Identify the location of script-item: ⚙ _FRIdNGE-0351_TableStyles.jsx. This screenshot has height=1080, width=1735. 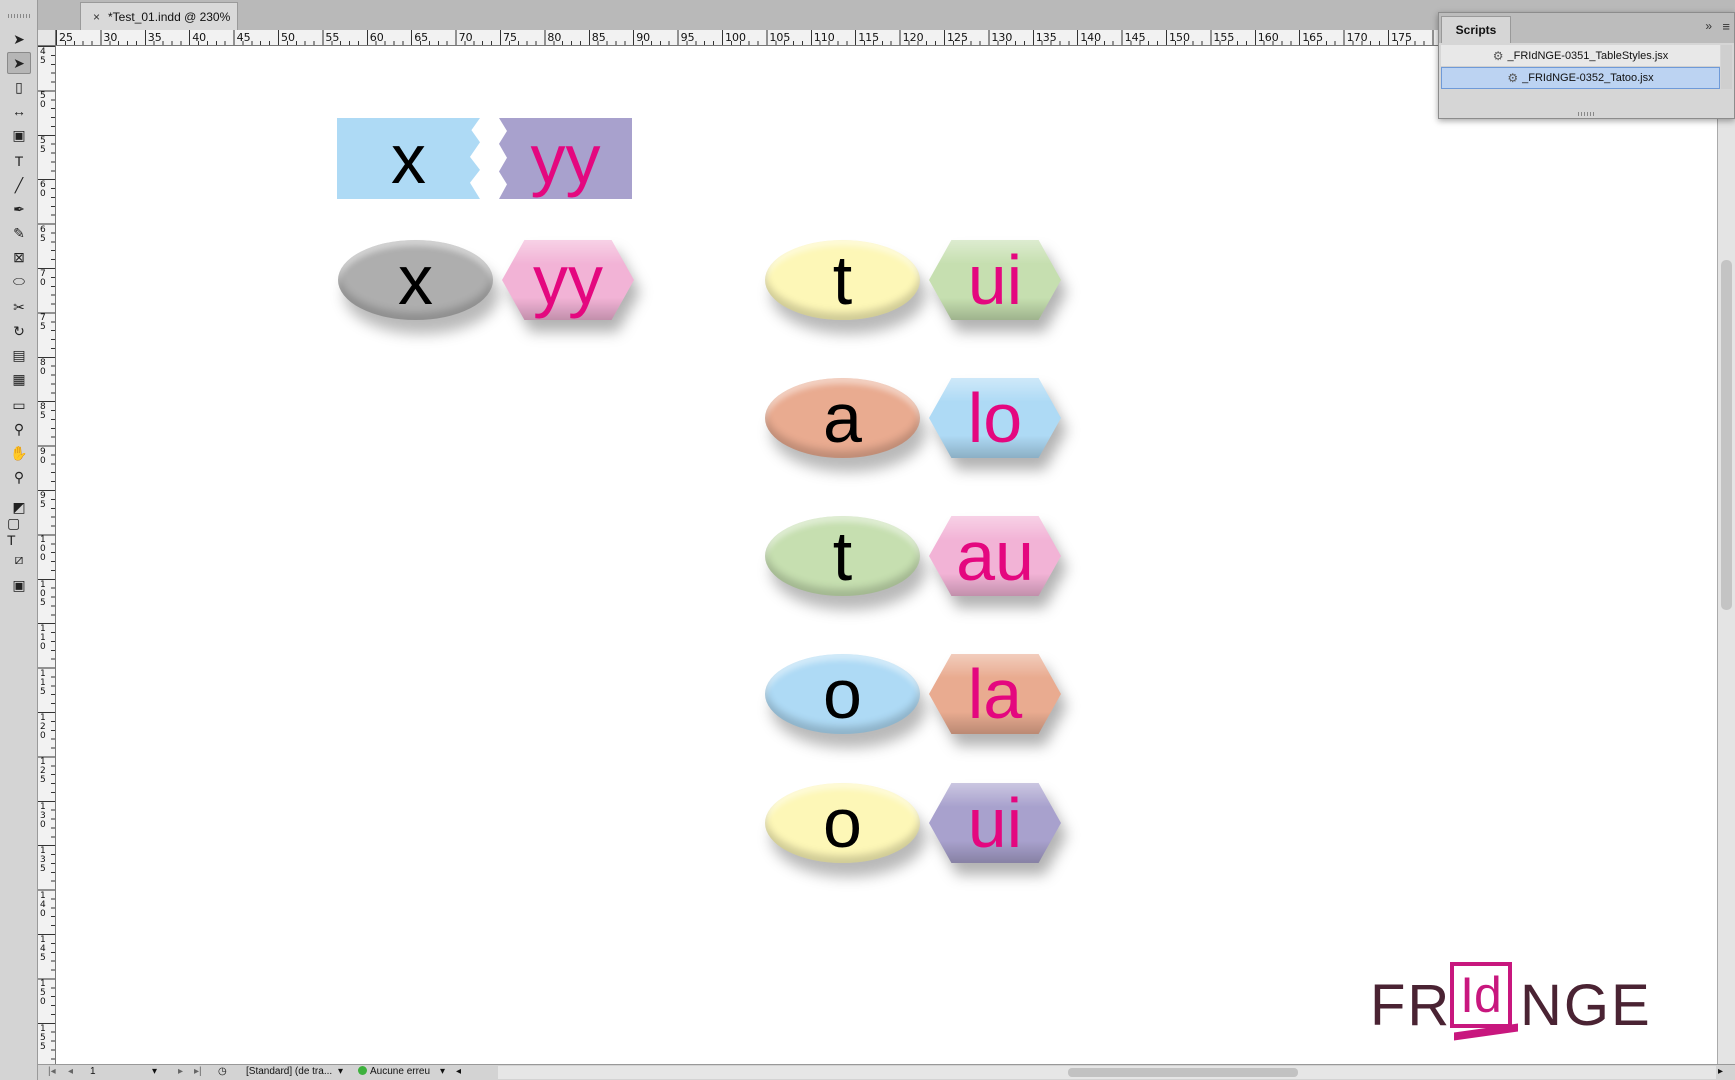
(1580, 56).